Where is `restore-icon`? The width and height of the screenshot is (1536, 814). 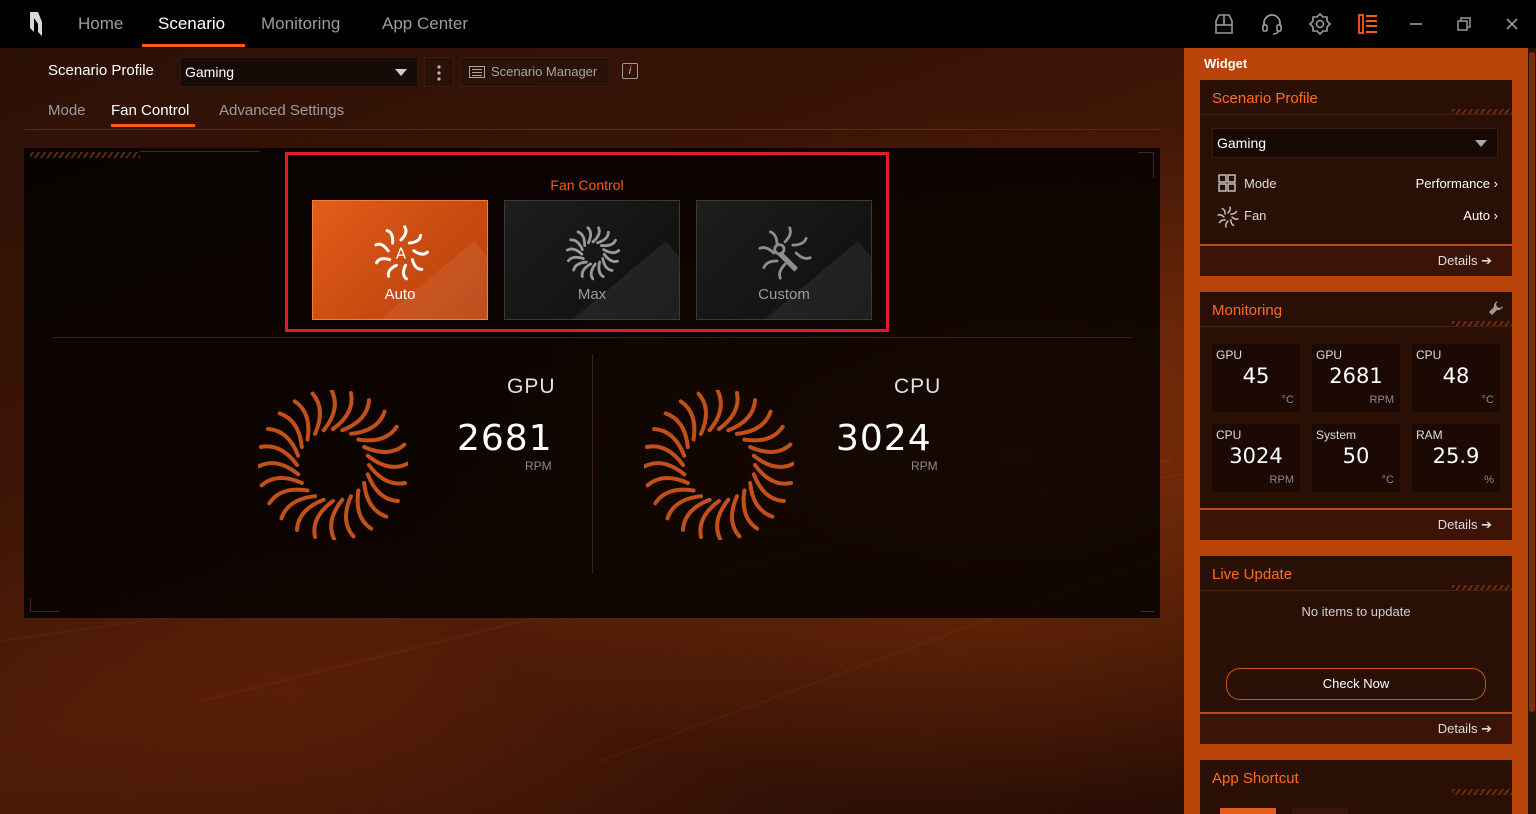
restore-icon is located at coordinates (1464, 24).